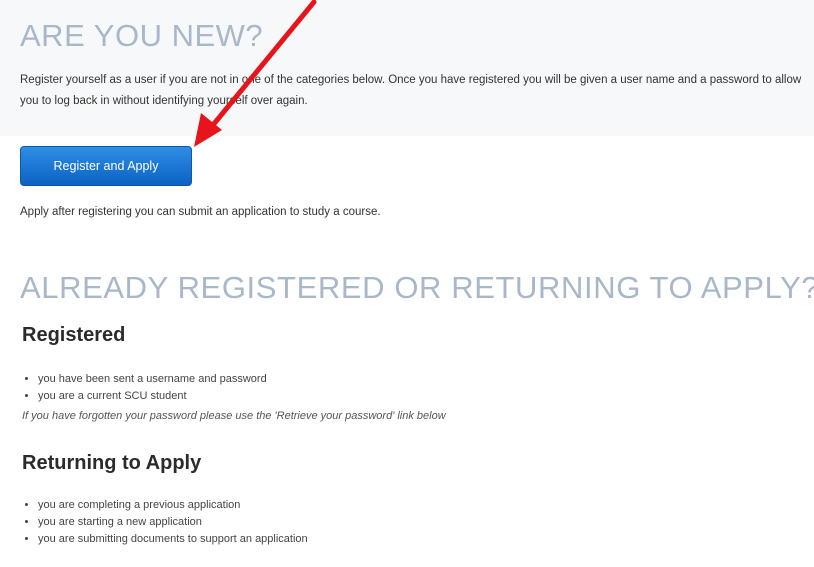  What do you see at coordinates (173, 522) in the screenshot?
I see `list-item: you are starting a new application` at bounding box center [173, 522].